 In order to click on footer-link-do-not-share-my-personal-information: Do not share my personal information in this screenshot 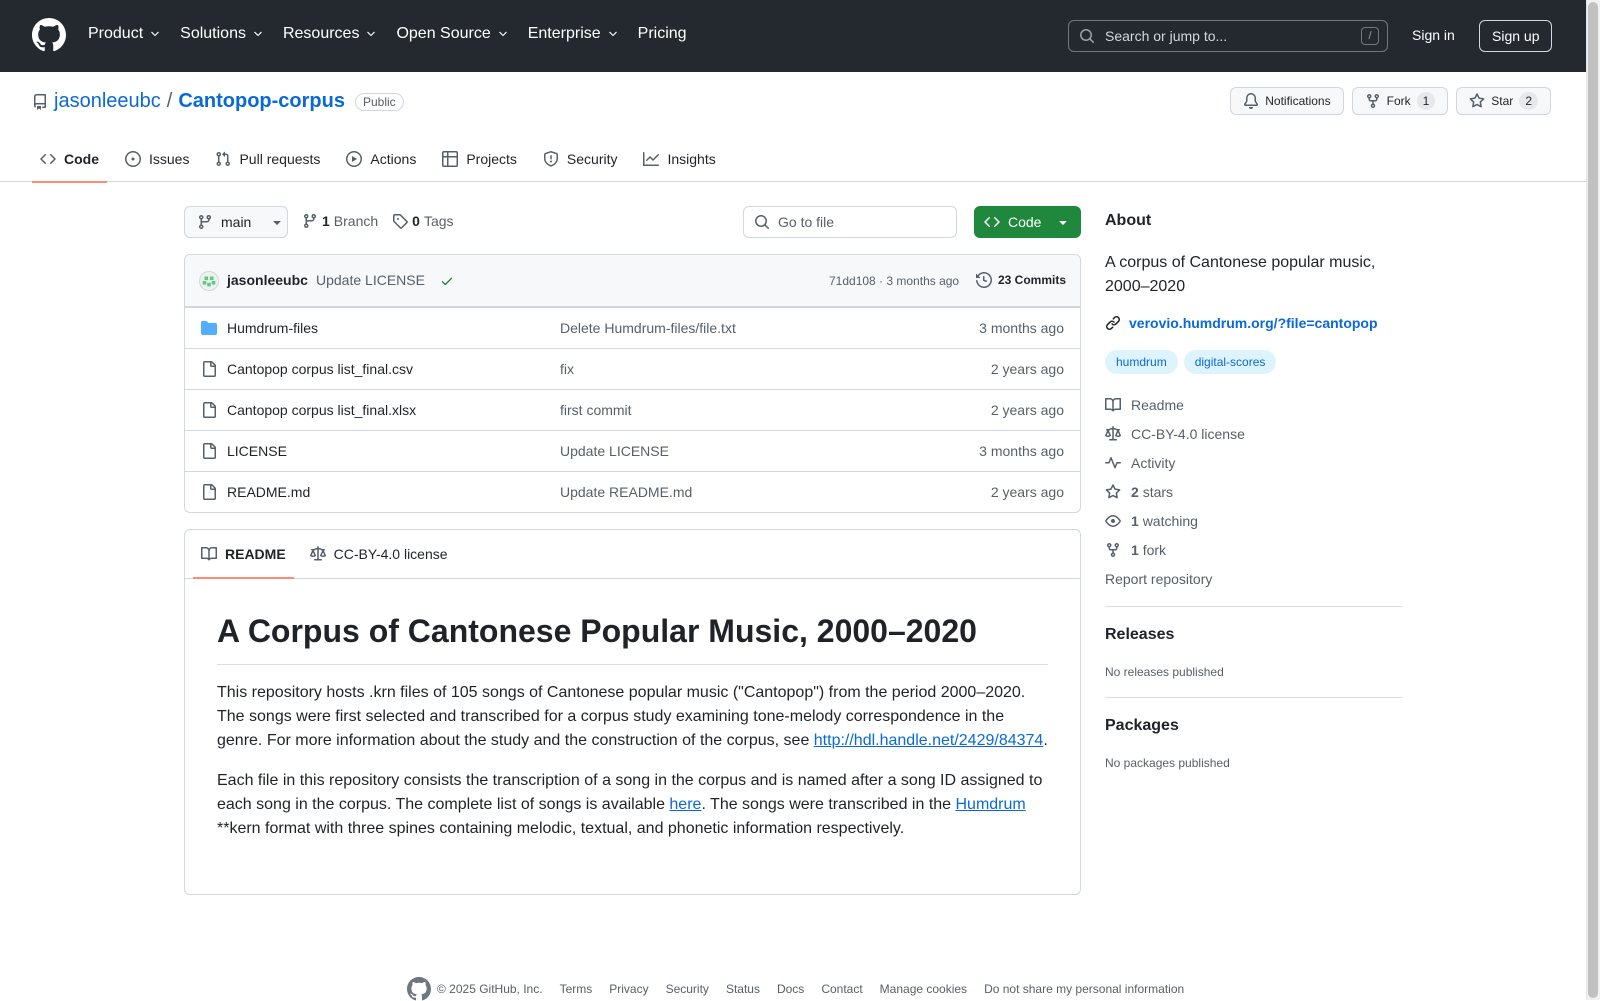, I will do `click(1084, 989)`.